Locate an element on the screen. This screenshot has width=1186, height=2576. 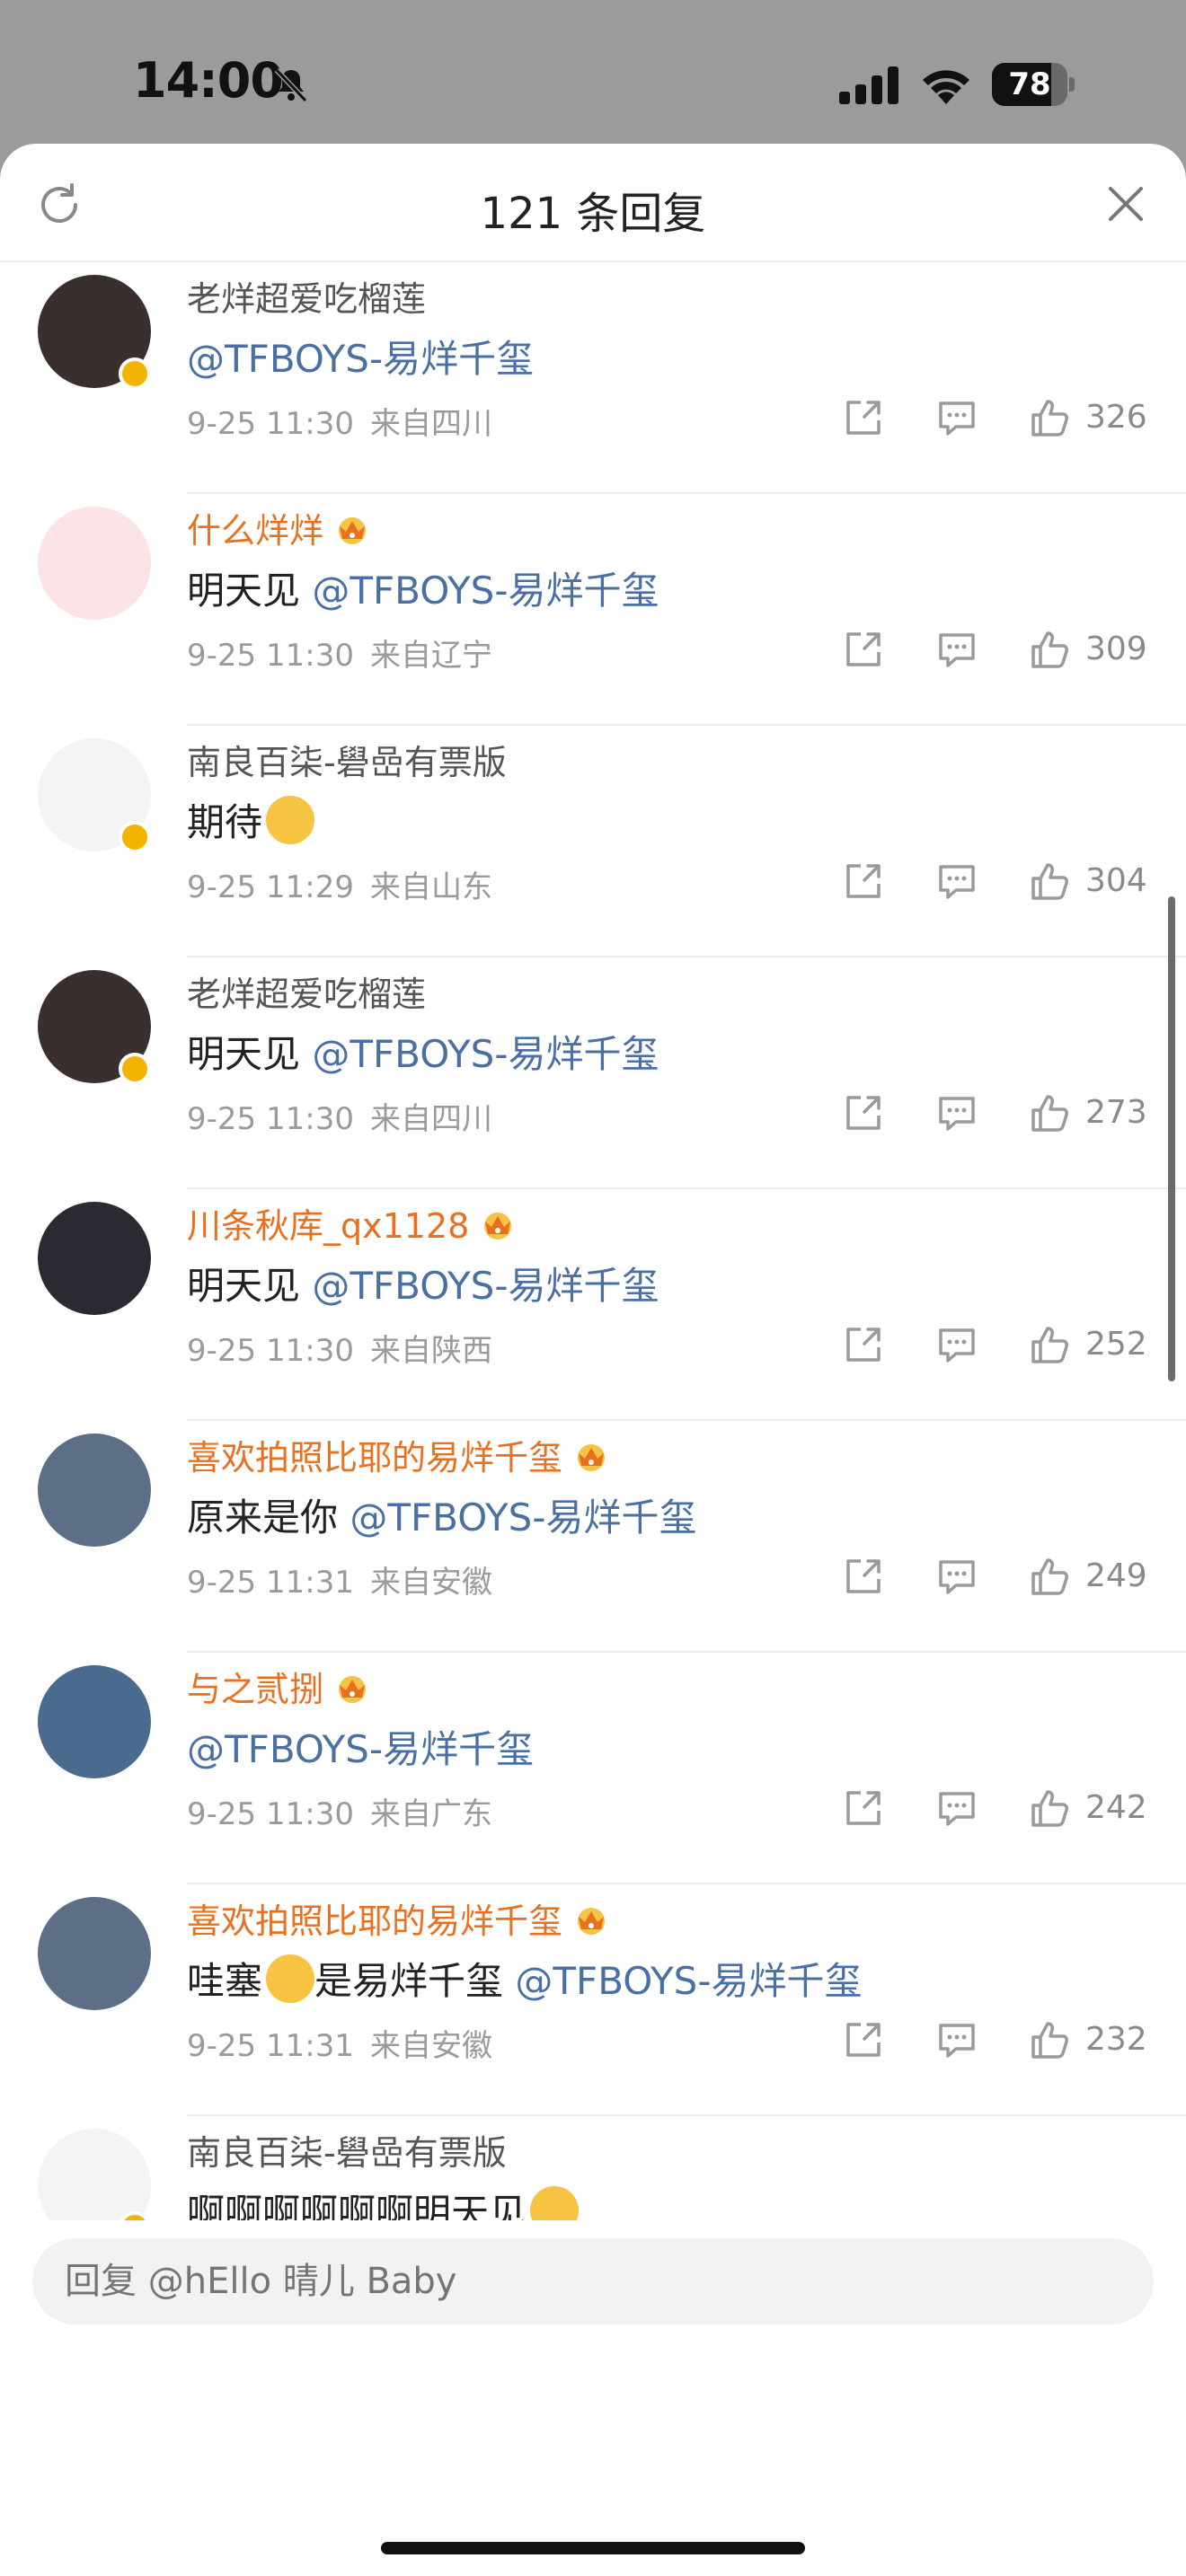
username: 与之贰捌 is located at coordinates (279, 1686).